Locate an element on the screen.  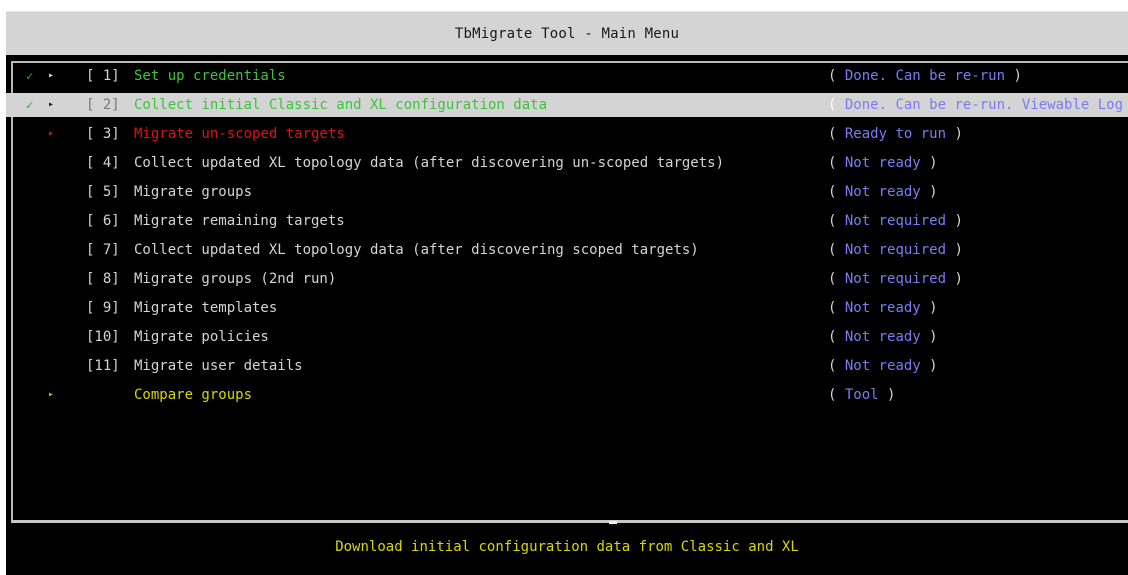
menu-item-number: [ 6] is located at coordinates (103, 221).